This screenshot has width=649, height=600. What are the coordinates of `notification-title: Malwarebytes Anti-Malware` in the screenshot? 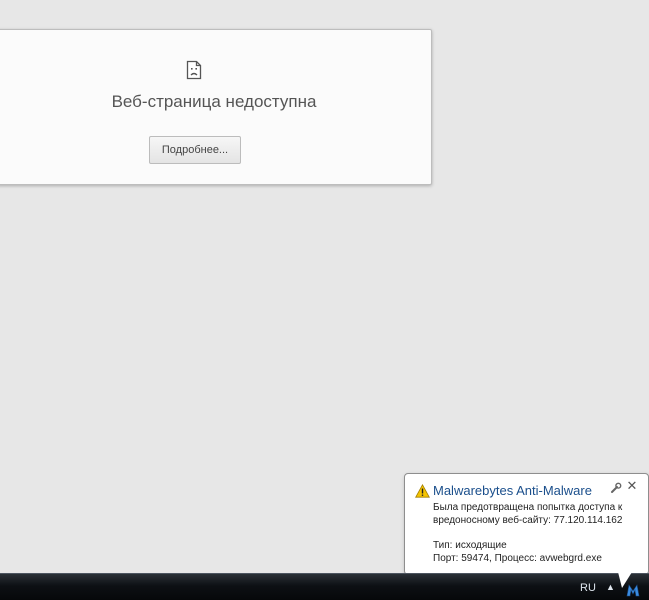 It's located at (512, 490).